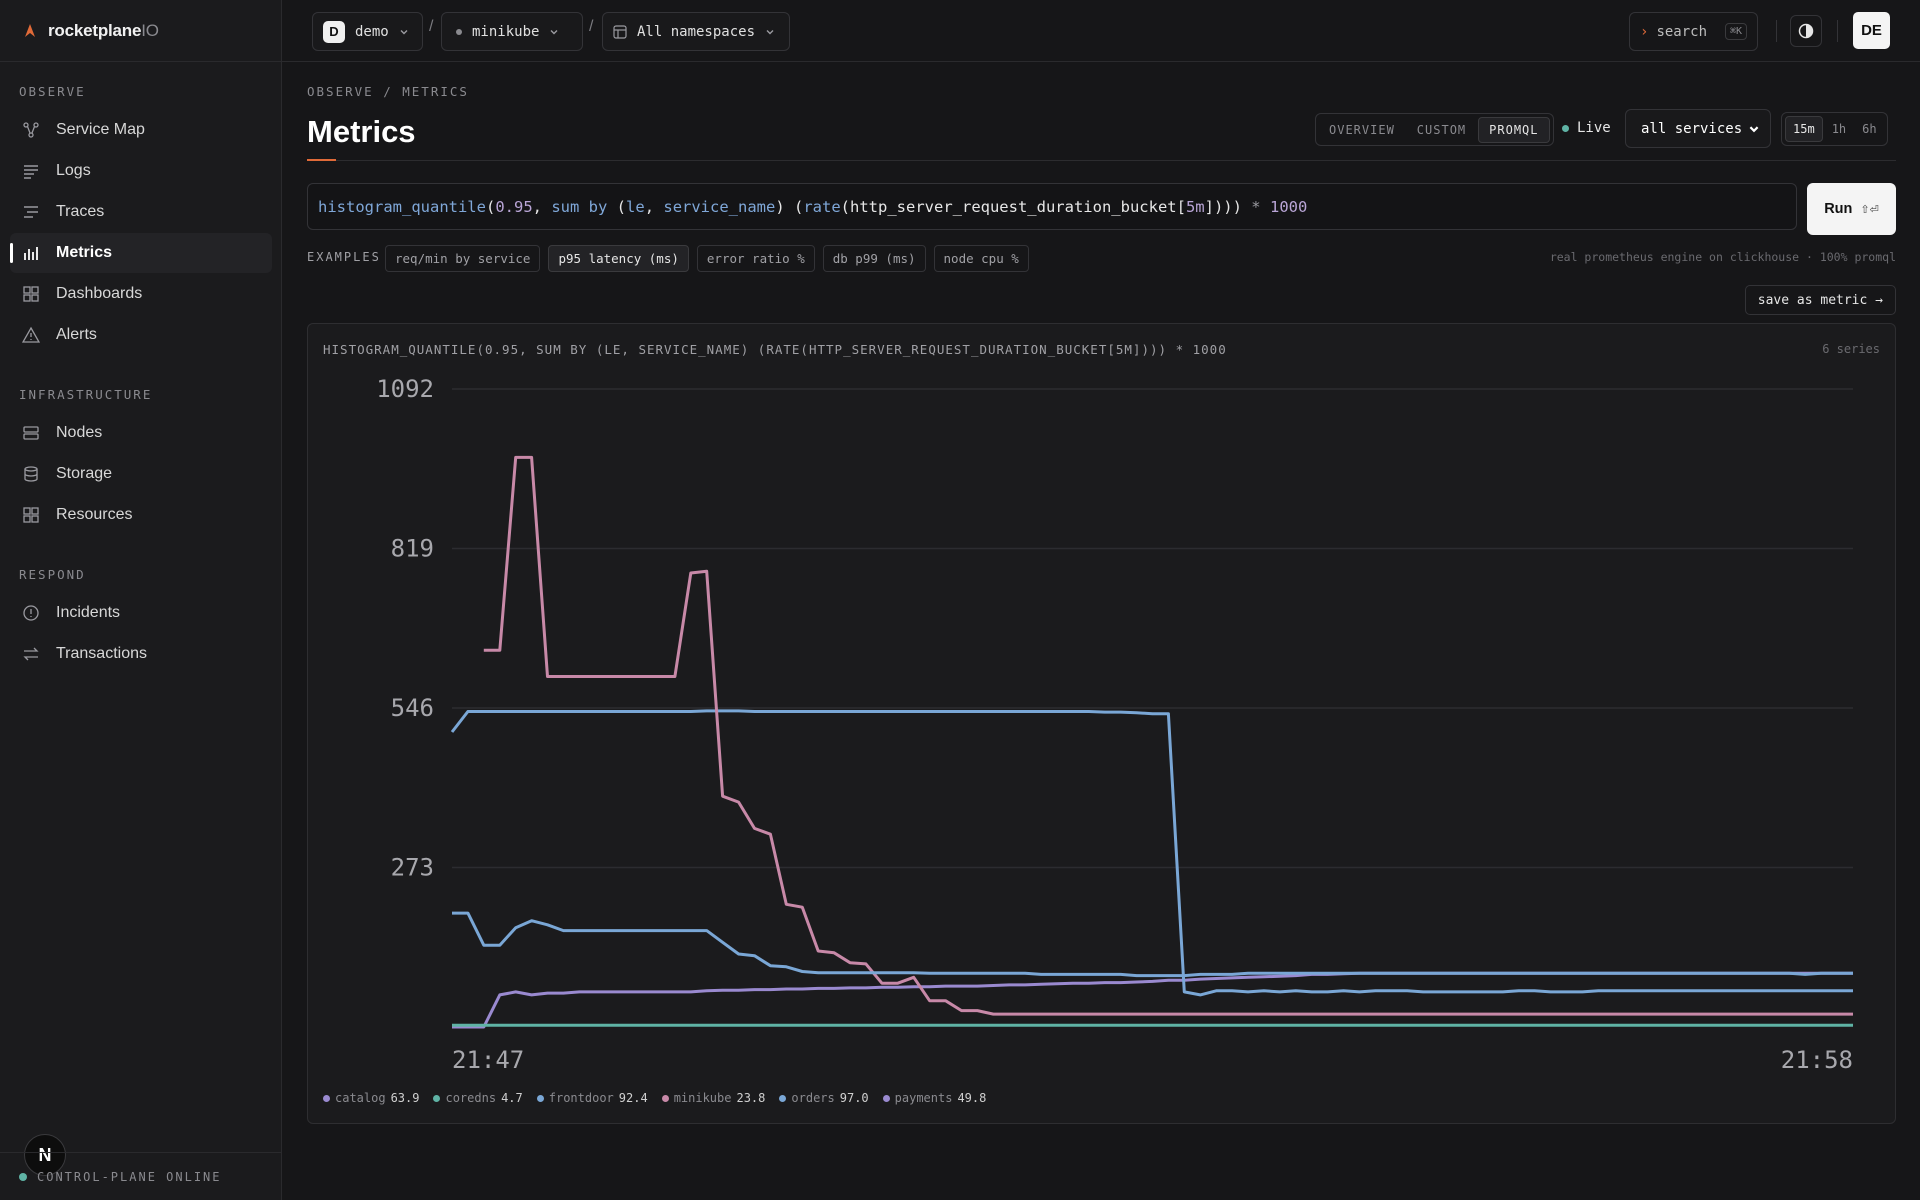 This screenshot has height=1200, width=1920. Describe the element at coordinates (76, 334) in the screenshot. I see `sidebar-item-label: Alerts` at that location.